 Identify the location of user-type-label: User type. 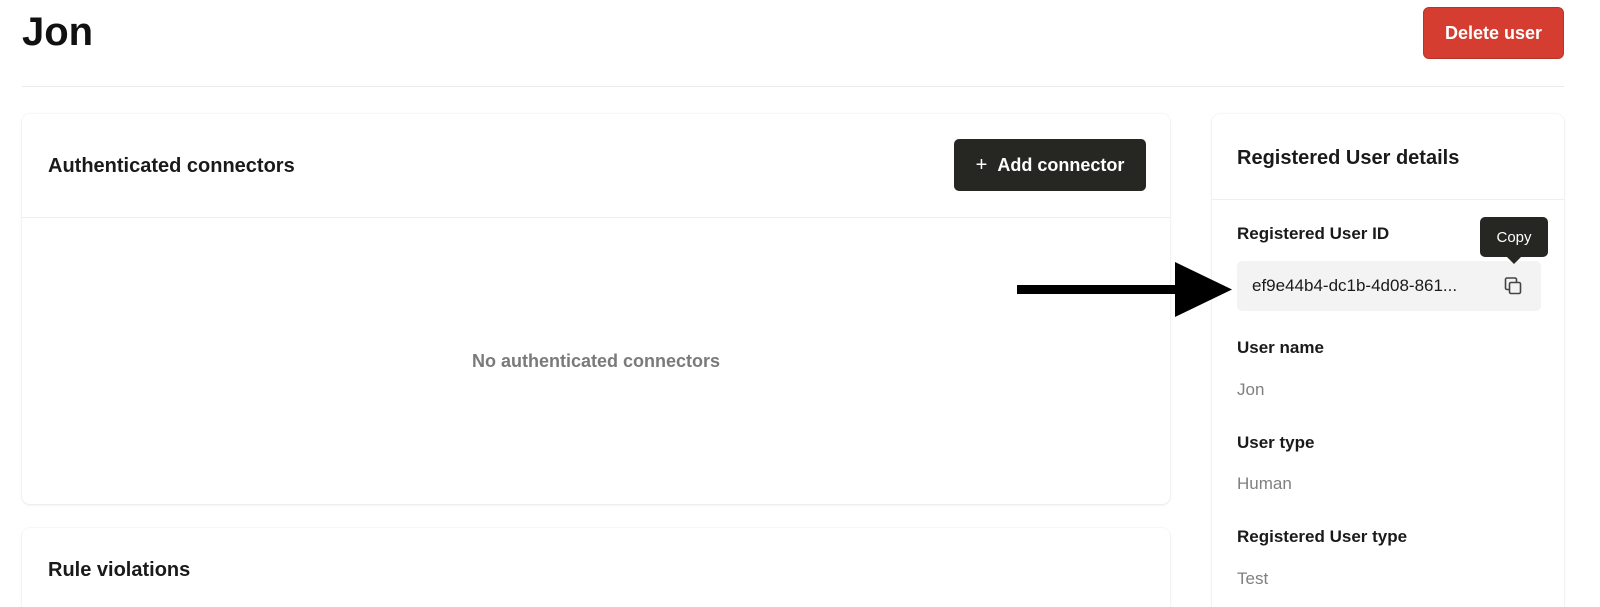
(1276, 442).